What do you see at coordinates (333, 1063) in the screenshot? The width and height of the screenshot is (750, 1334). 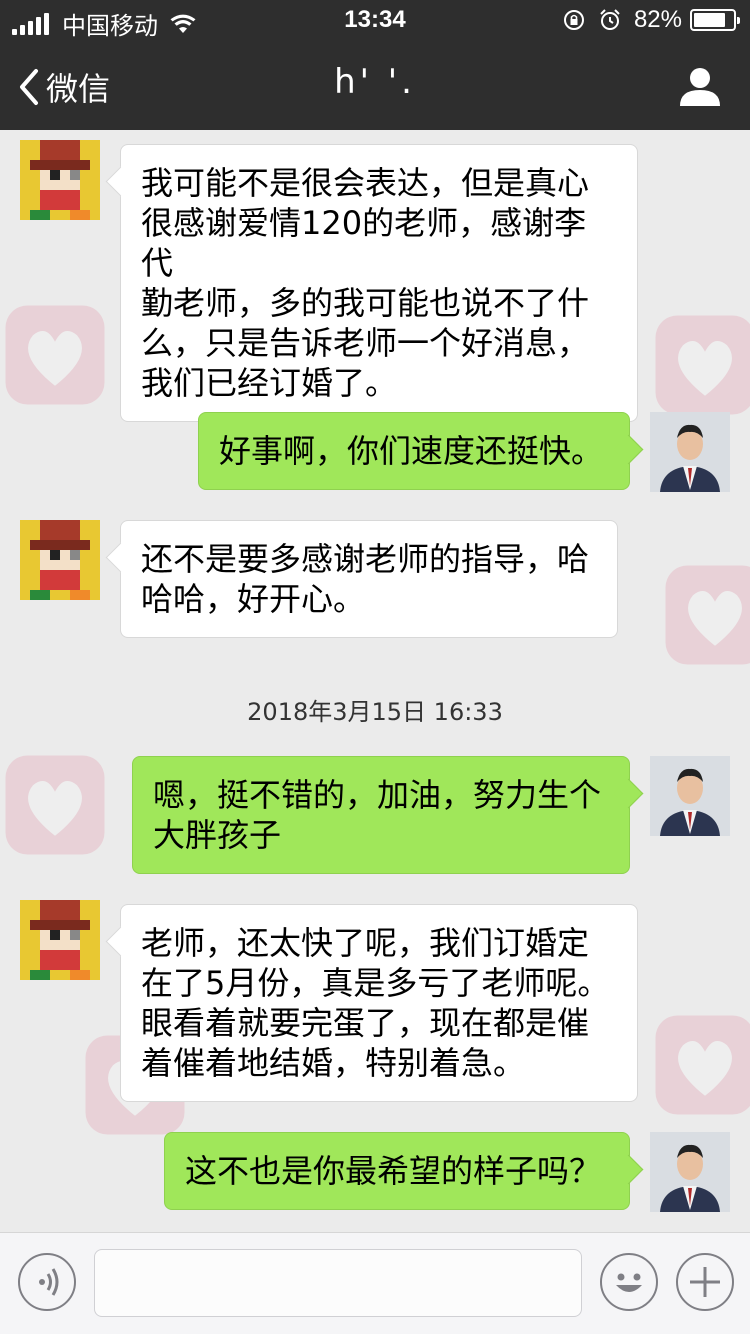 I see `message-line: 着催着地结婚，特别着急。` at bounding box center [333, 1063].